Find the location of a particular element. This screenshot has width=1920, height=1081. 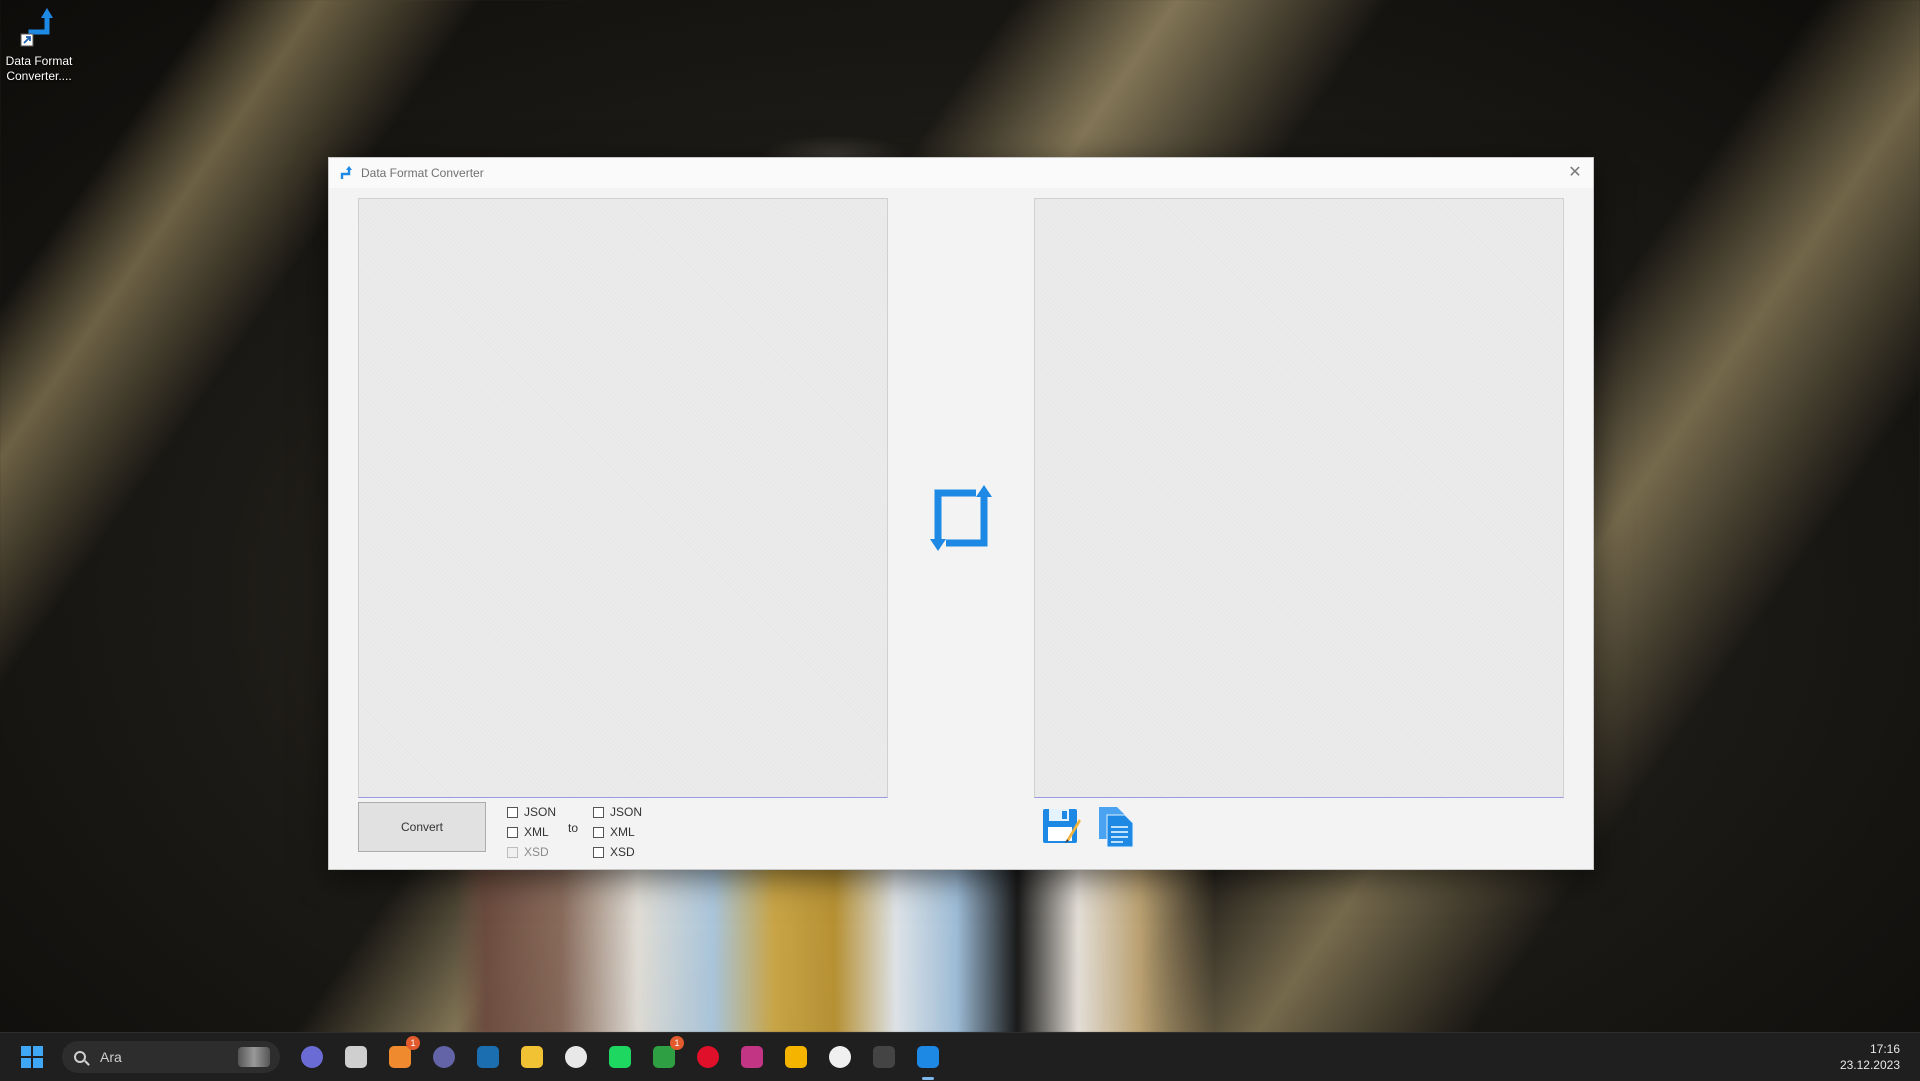

xbox-icon: 1 is located at coordinates (666, 1054).